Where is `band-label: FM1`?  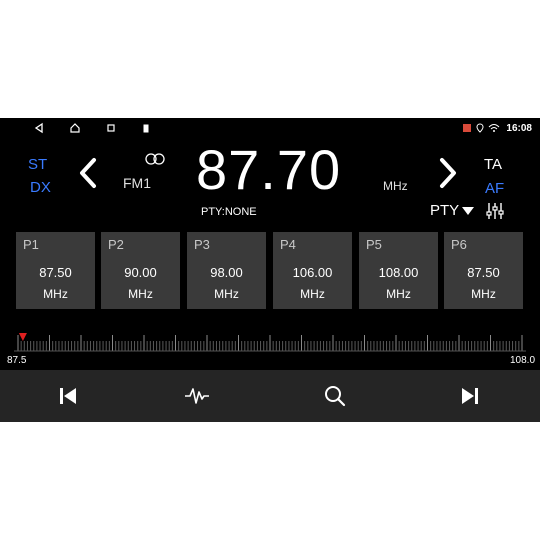 band-label: FM1 is located at coordinates (137, 183).